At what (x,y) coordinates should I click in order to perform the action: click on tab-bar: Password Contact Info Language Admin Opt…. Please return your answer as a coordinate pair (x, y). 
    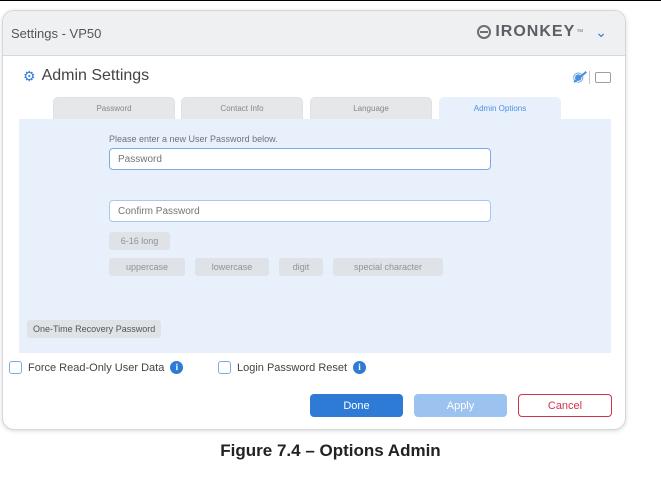
    Looking at the image, I should click on (308, 108).